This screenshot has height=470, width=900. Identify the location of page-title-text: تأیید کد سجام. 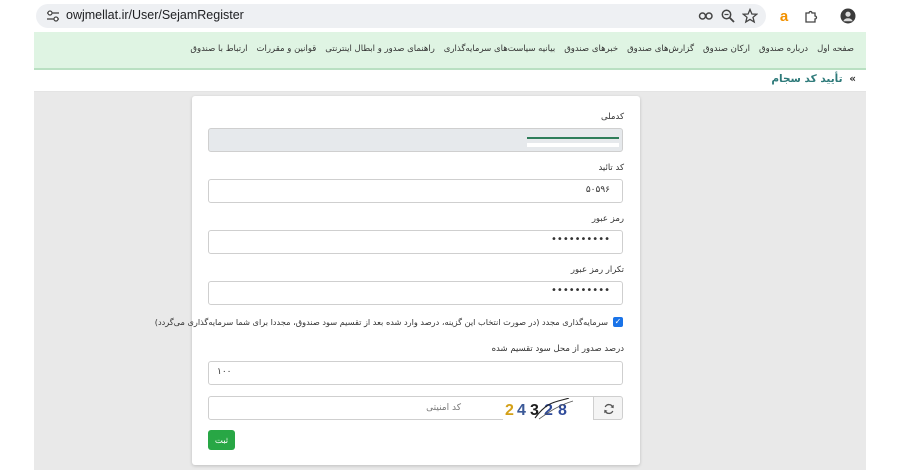
(807, 79).